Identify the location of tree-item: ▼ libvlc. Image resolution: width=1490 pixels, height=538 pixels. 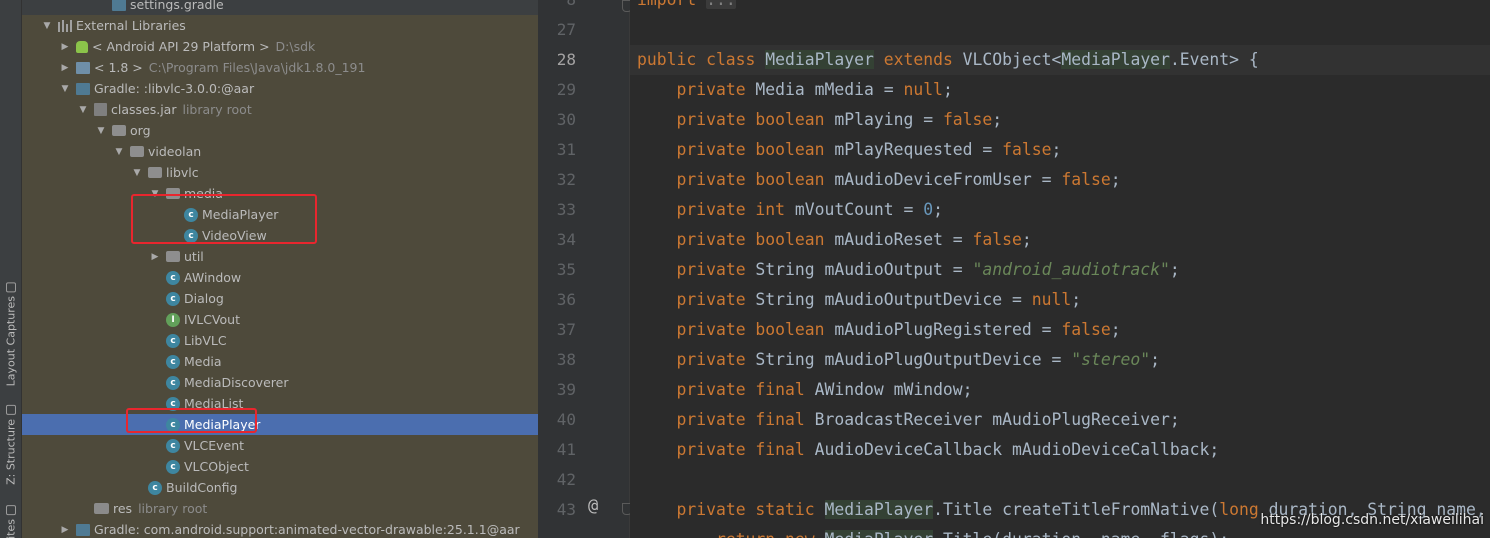
(280, 172).